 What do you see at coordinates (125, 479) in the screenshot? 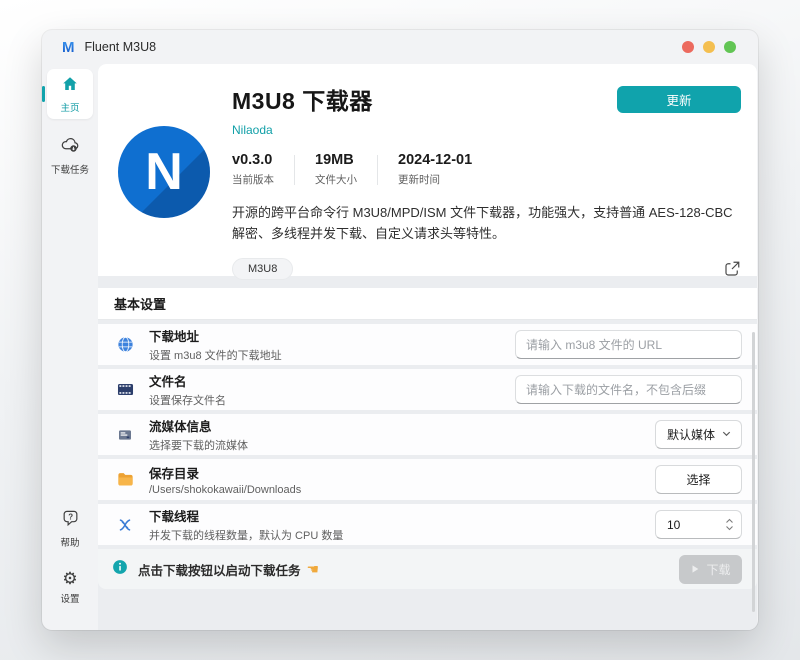
I see `folder-icon` at bounding box center [125, 479].